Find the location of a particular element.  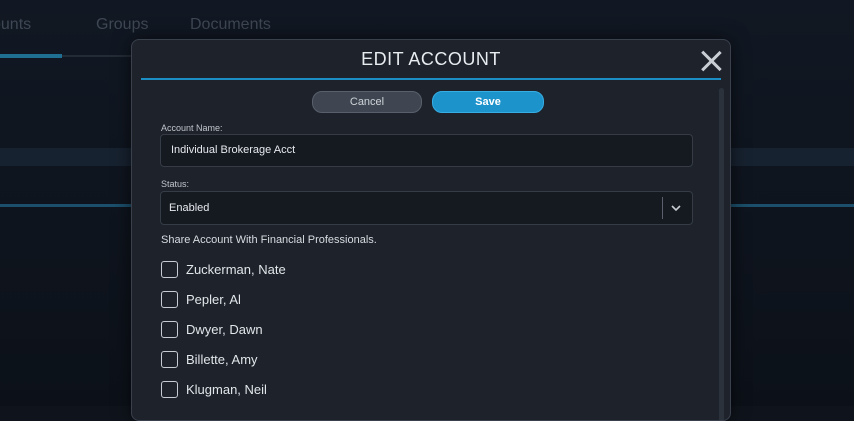

status-select-value: Enabled is located at coordinates (189, 208).